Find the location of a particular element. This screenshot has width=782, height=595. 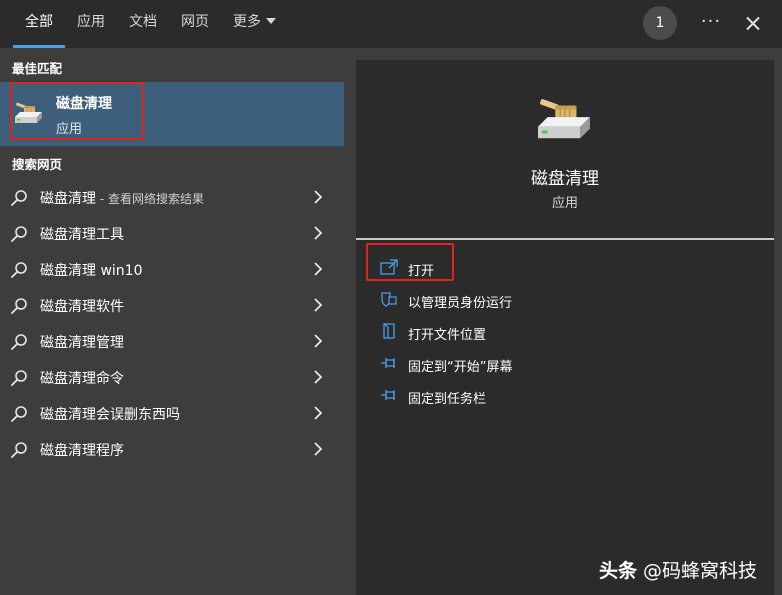

web-result-row: 磁盘清理会误删东西吗 is located at coordinates (172, 413).